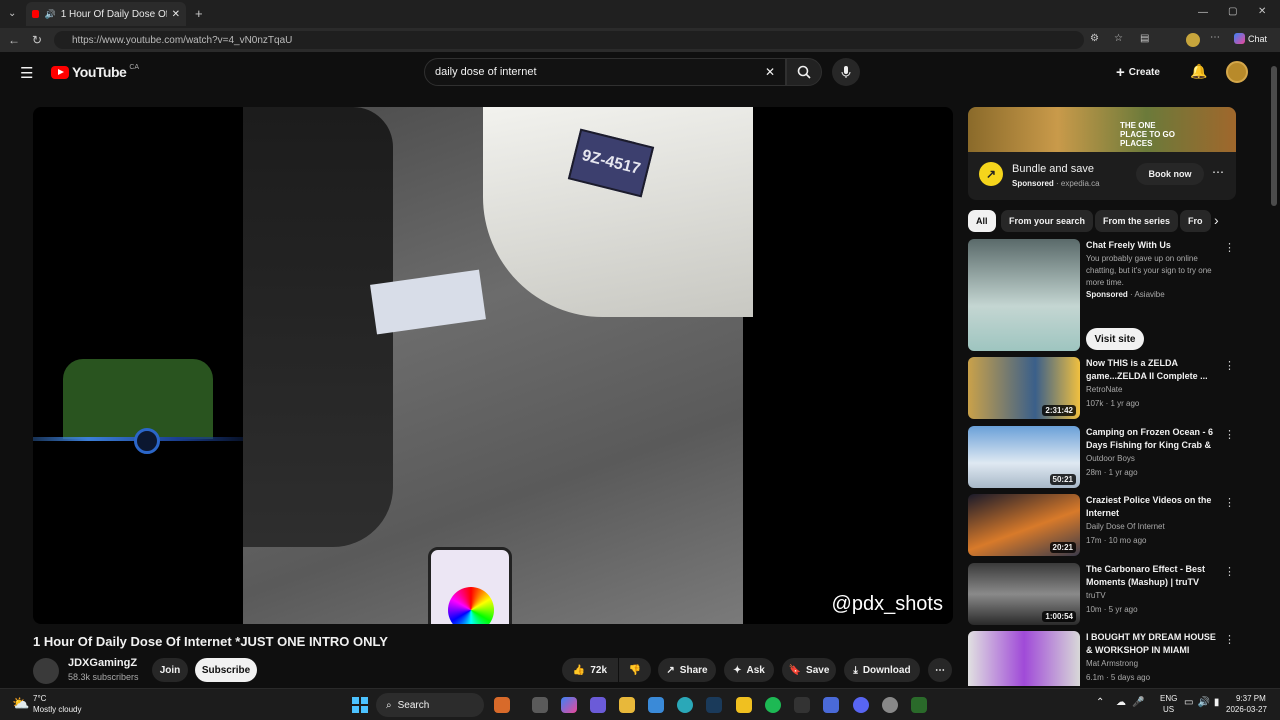 The image size is (1280, 720). I want to click on visit-site-button: Visit site, so click(1115, 339).